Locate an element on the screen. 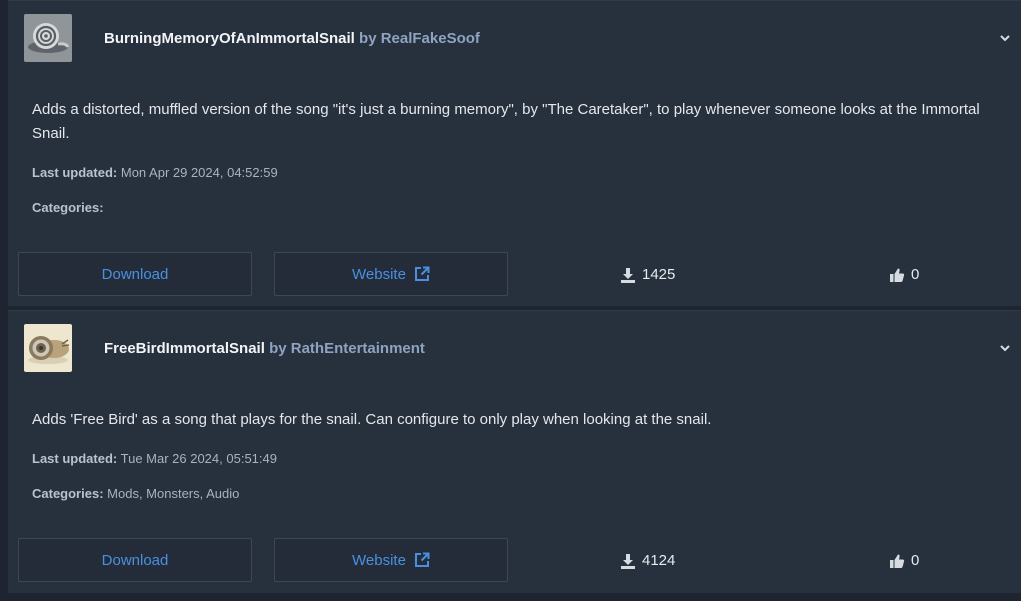  mod-title: FreeBirdImmortalSnail is located at coordinates (184, 348).